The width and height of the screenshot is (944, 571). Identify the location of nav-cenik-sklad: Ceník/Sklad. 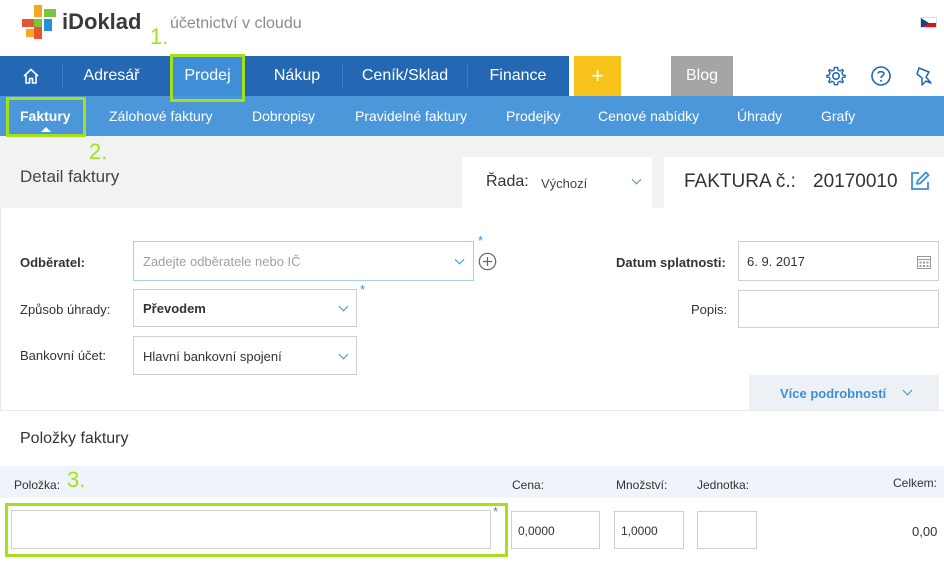
(405, 76).